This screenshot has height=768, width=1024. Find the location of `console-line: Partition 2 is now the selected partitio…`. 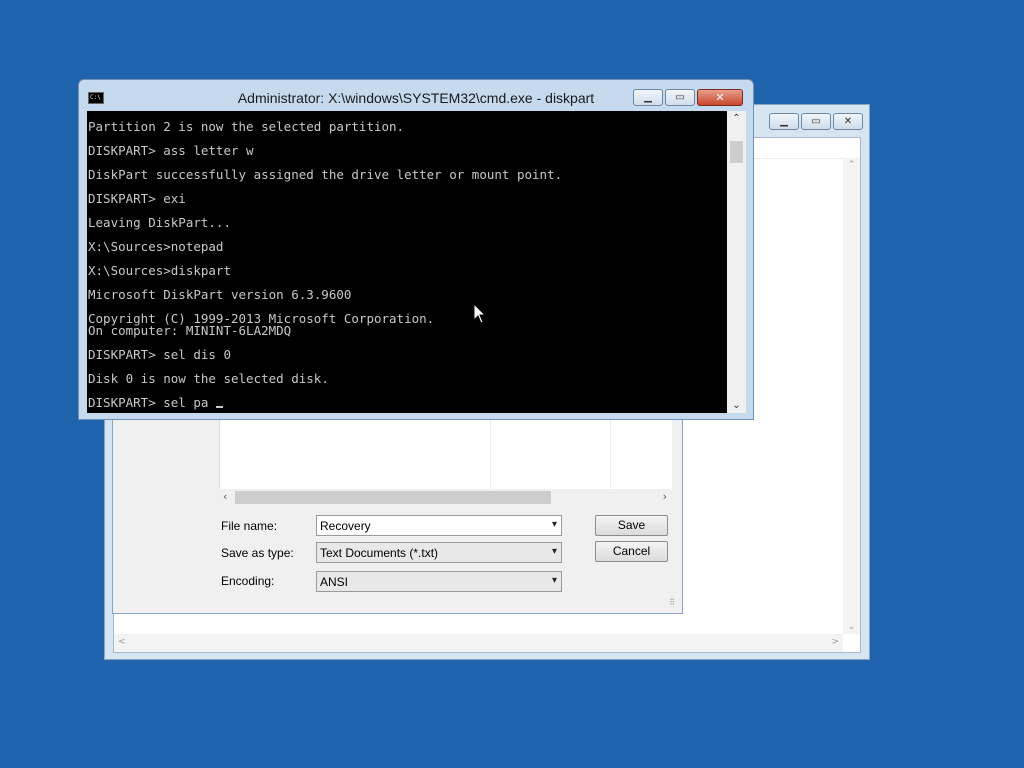

console-line: Partition 2 is now the selected partitio… is located at coordinates (246, 126).